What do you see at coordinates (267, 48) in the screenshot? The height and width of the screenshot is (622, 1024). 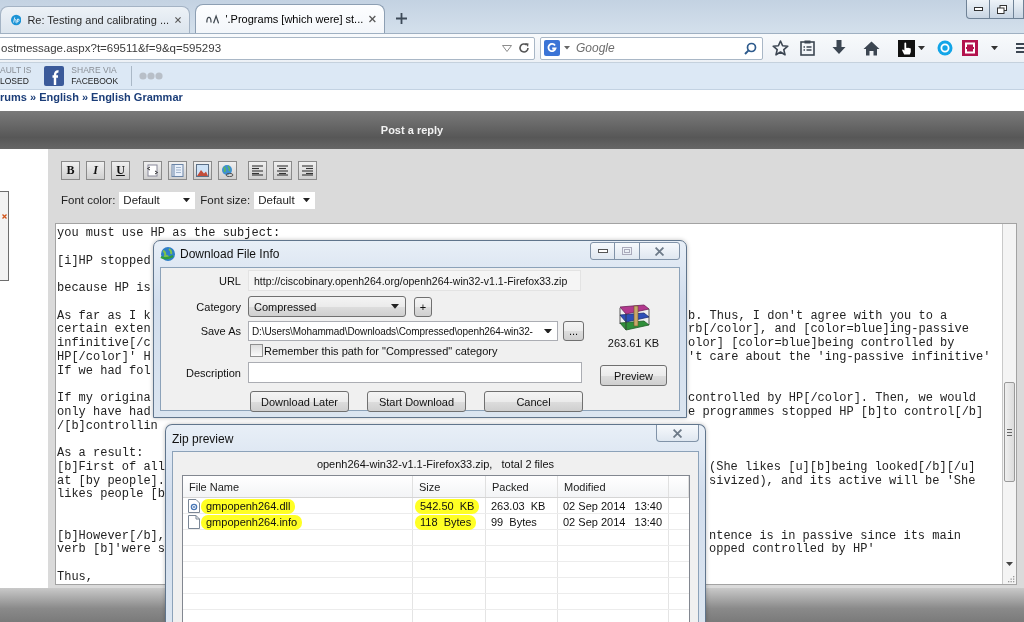 I see `address-field: ostmessage.aspx?t=69511&f=9&q=595293` at bounding box center [267, 48].